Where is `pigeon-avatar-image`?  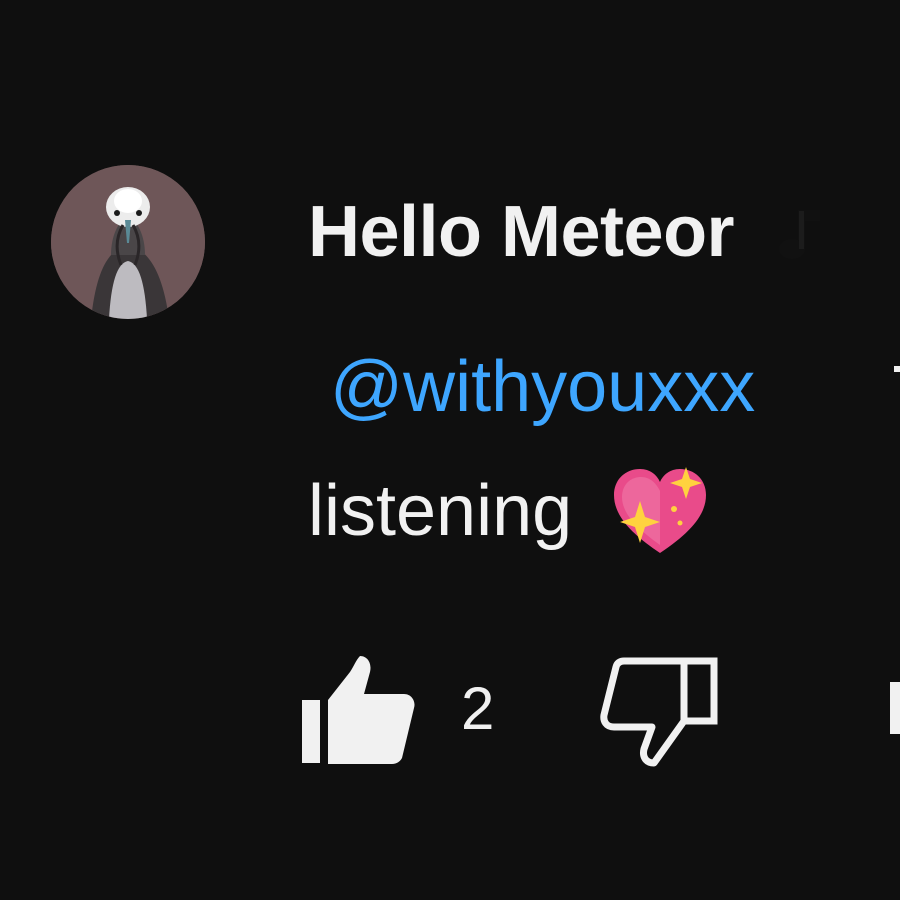
pigeon-avatar-image is located at coordinates (128, 242).